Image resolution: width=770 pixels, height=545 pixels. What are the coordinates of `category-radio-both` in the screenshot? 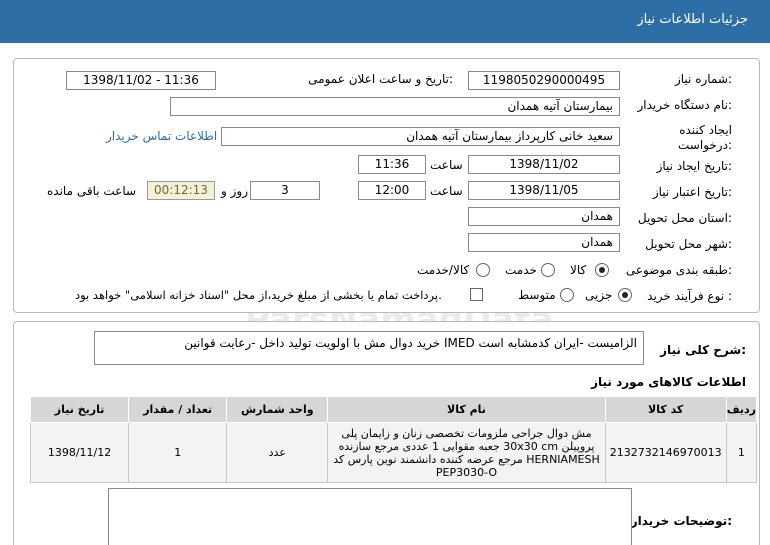 It's located at (483, 270).